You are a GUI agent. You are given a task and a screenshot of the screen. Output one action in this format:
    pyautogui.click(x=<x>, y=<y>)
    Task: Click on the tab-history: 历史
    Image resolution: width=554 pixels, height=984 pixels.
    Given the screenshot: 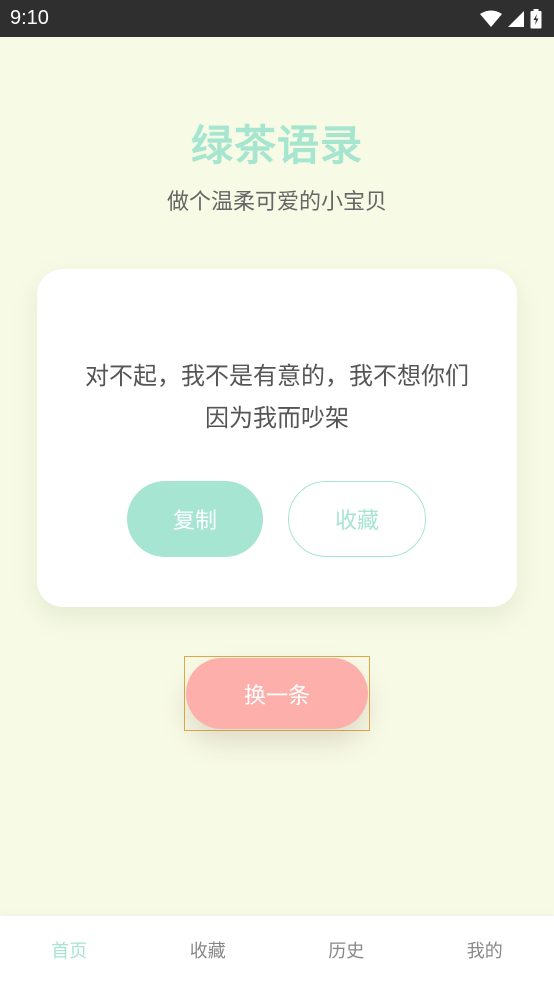 What is the action you would take?
    pyautogui.click(x=346, y=950)
    